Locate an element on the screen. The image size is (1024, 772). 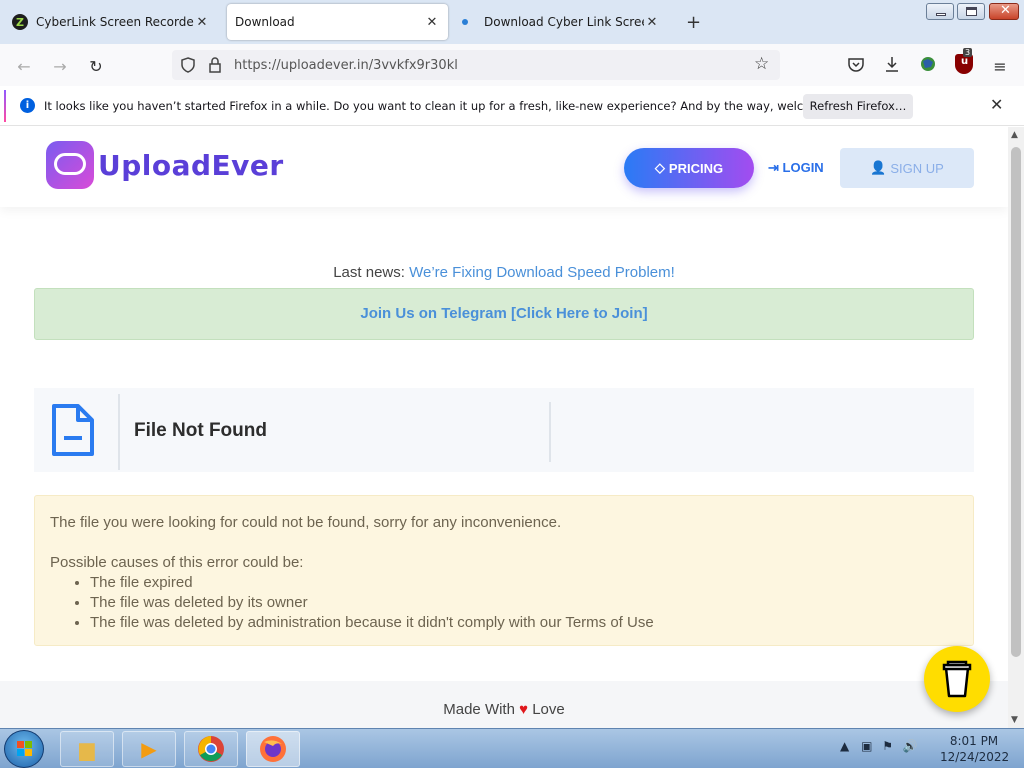
windows-taskbar: ▆ ▶ ▲ ▣ ⚑ 🔊 8:01 PM 12/24/2022 is located at coordinates (512, 748).